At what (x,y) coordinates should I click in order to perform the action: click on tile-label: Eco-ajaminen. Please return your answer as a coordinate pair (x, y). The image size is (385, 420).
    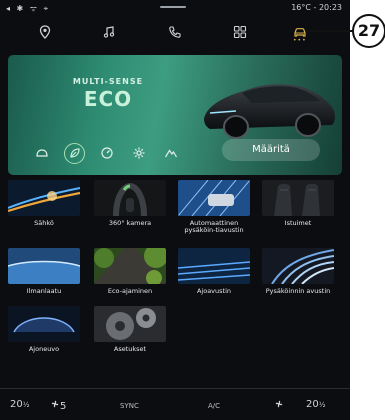
    Looking at the image, I should click on (130, 291).